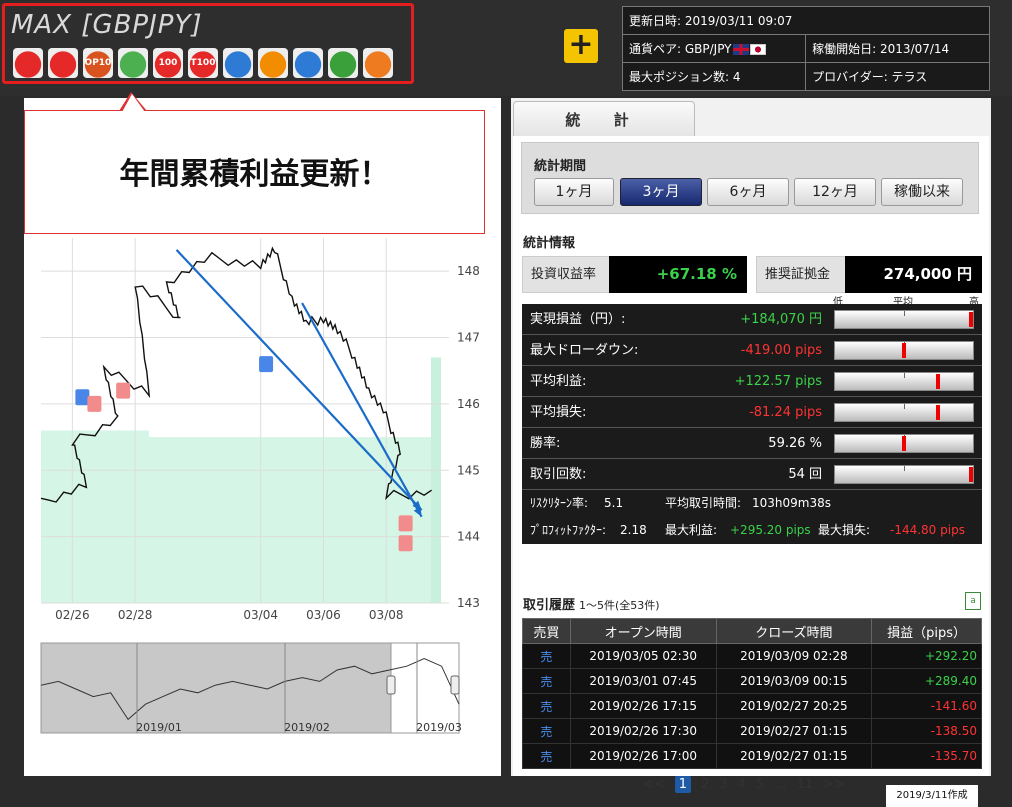  What do you see at coordinates (752, 443) in the screenshot?
I see `metric-row: 勝率: 59.26 %` at bounding box center [752, 443].